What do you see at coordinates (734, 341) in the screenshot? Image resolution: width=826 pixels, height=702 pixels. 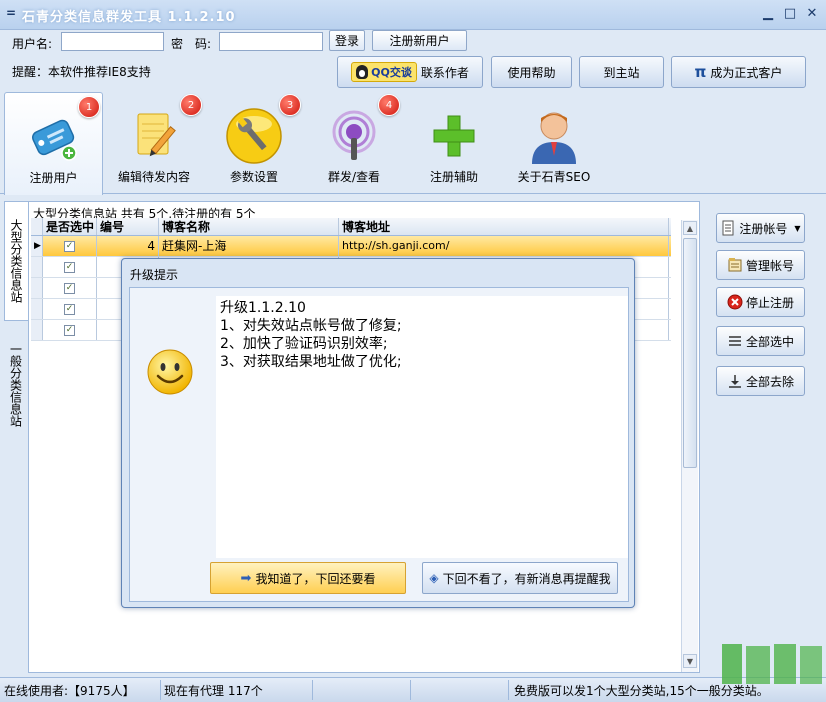 I see `select-all-icon` at bounding box center [734, 341].